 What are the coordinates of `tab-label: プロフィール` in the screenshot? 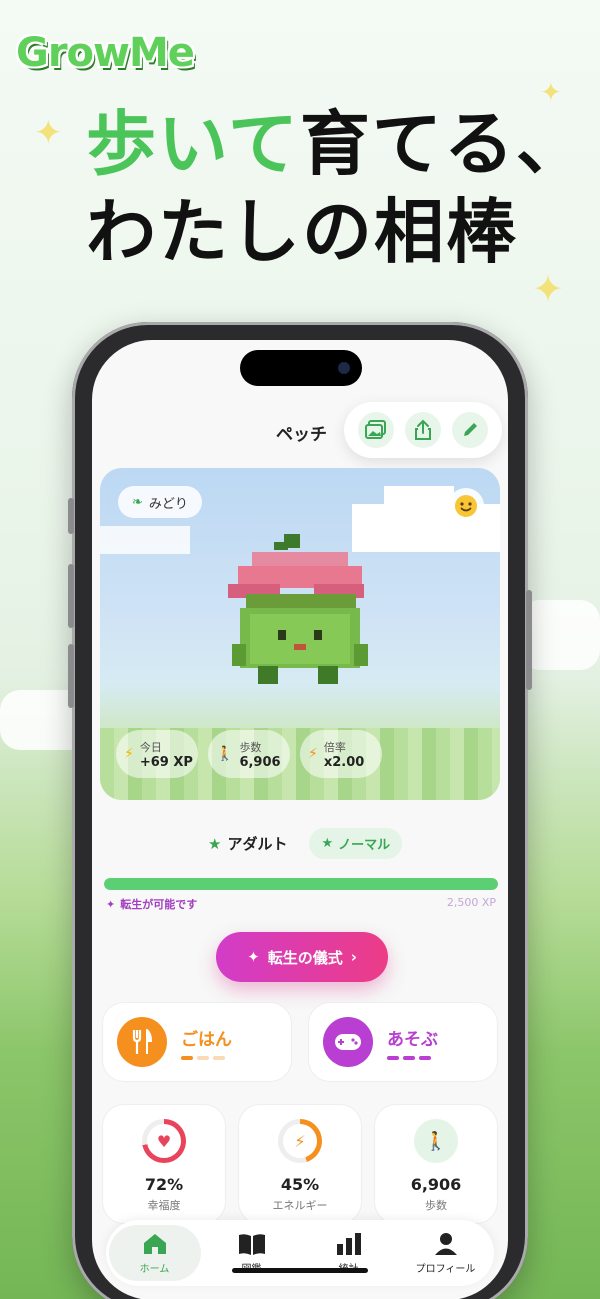 It's located at (445, 1269).